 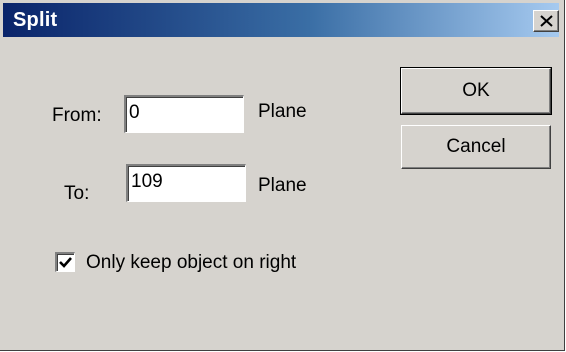 I want to click on close-button, so click(x=546, y=21).